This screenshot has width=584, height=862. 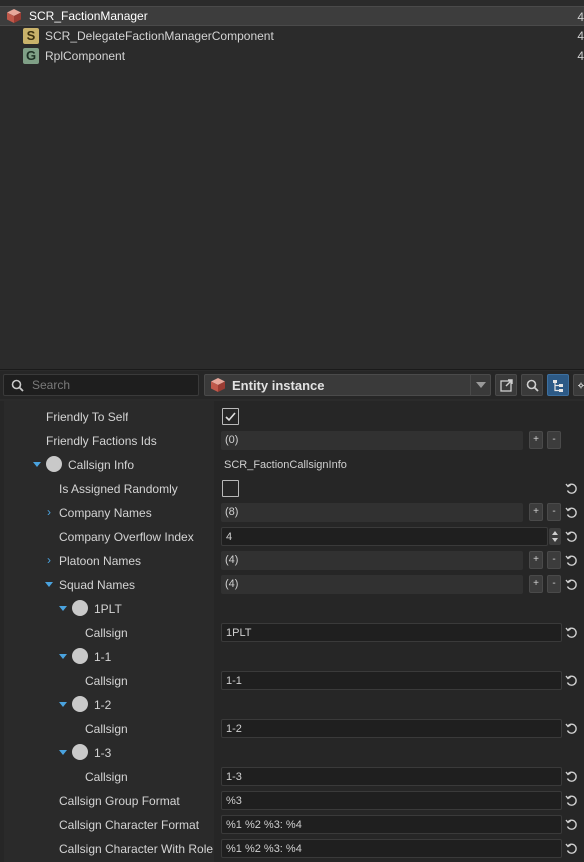 What do you see at coordinates (264, 849) in the screenshot?
I see `format-value: %1 %2 %3: %4` at bounding box center [264, 849].